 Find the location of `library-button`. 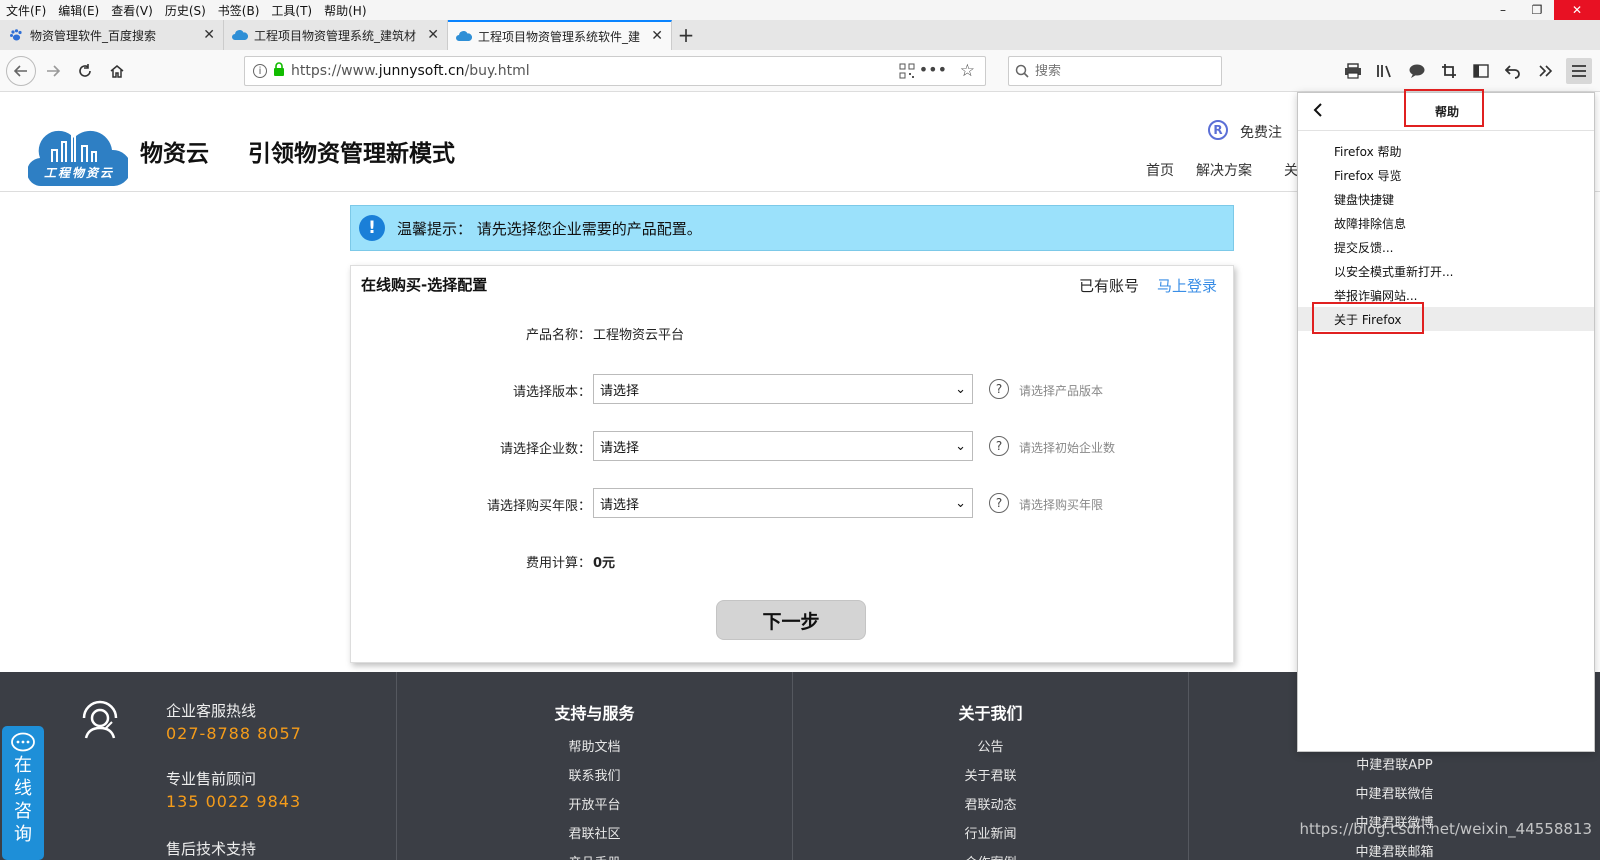

library-button is located at coordinates (1385, 71).